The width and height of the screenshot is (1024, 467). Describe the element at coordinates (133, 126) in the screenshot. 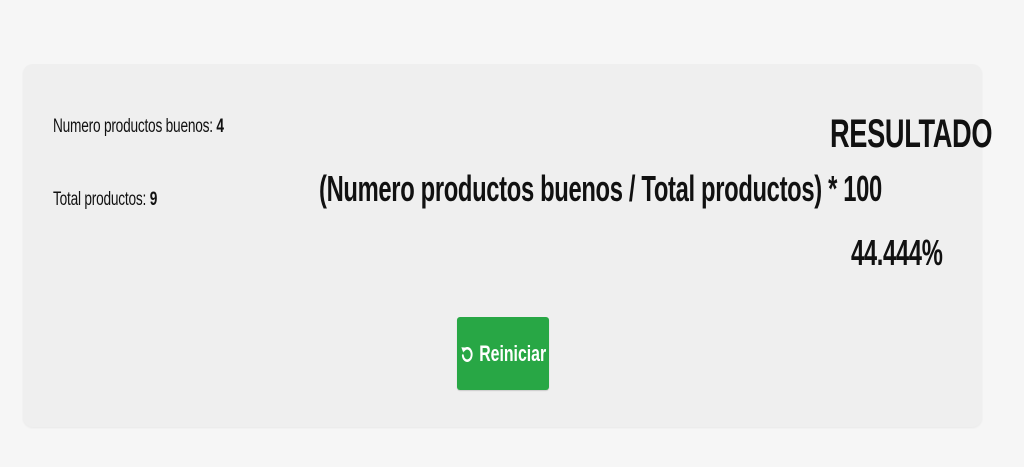

I see `good-products-label: Numero productos buenos:` at that location.